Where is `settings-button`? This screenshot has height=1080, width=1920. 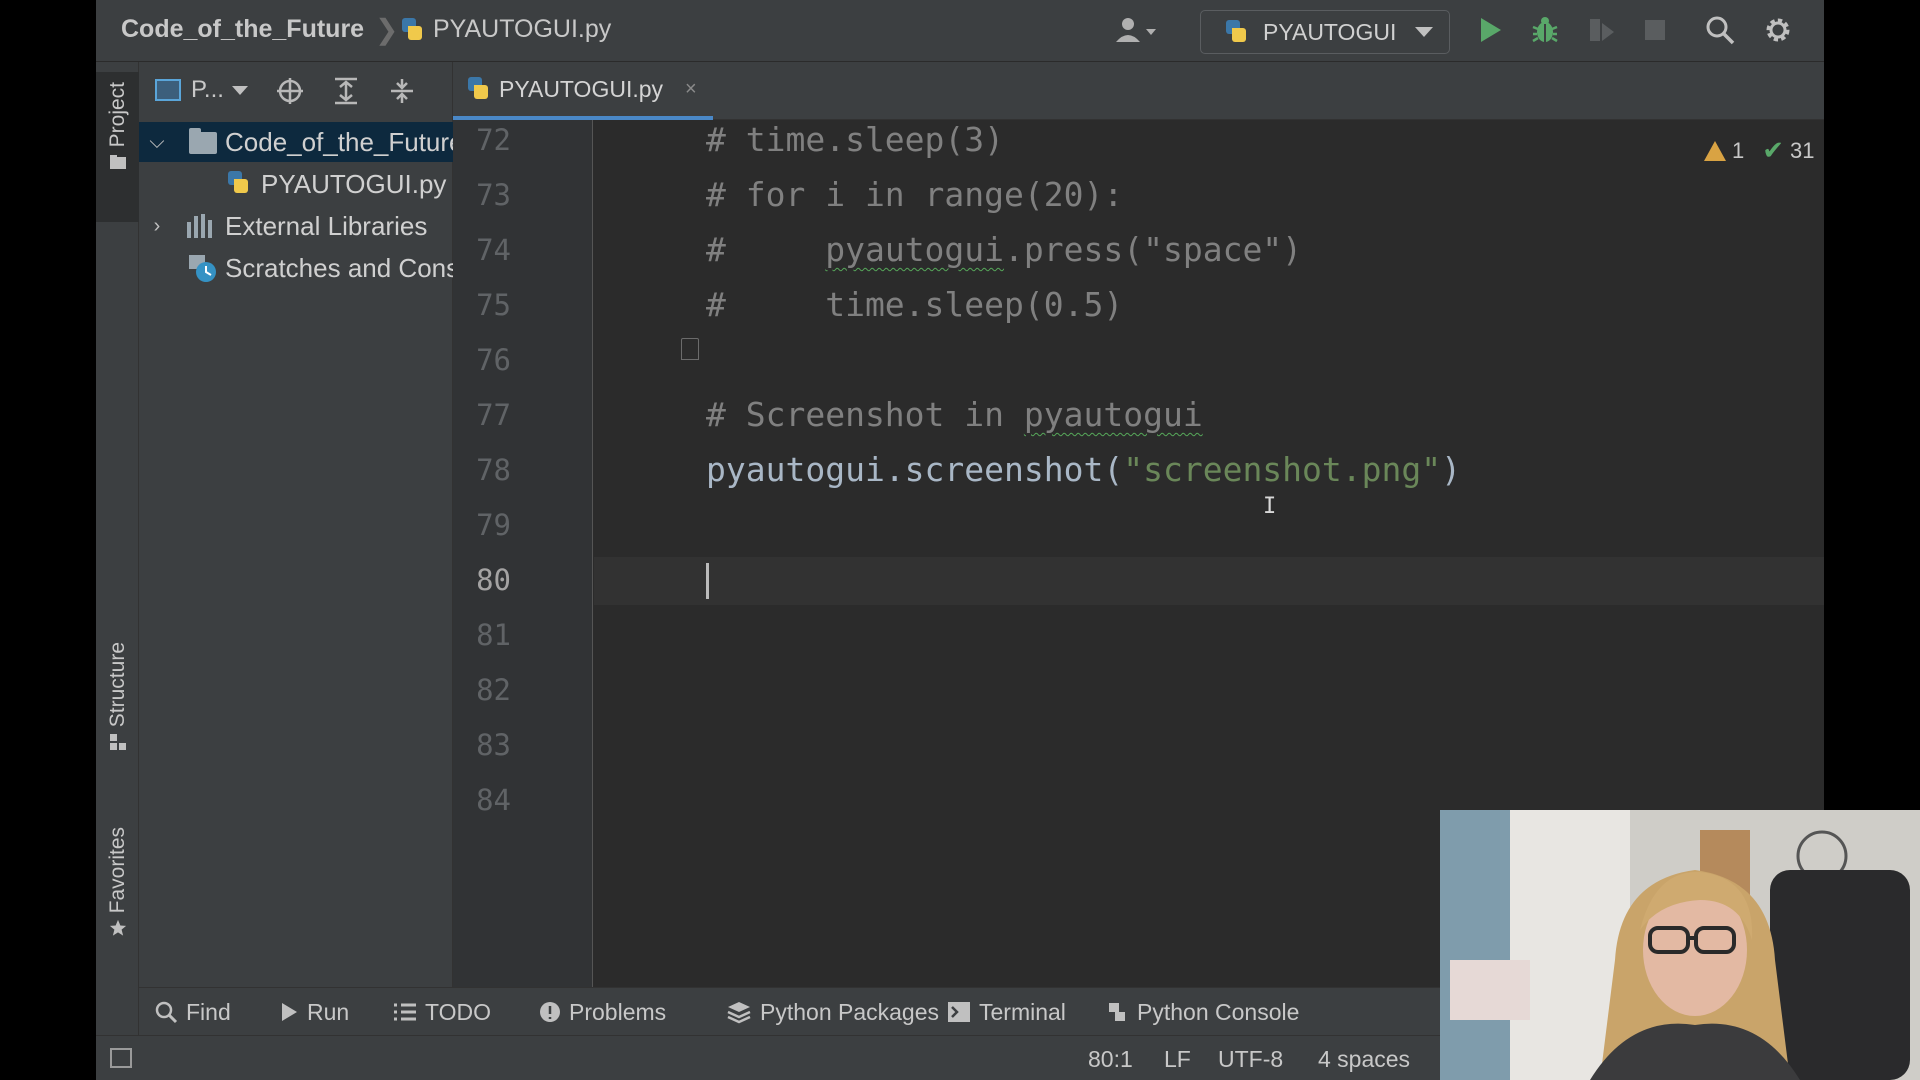
settings-button is located at coordinates (1778, 30).